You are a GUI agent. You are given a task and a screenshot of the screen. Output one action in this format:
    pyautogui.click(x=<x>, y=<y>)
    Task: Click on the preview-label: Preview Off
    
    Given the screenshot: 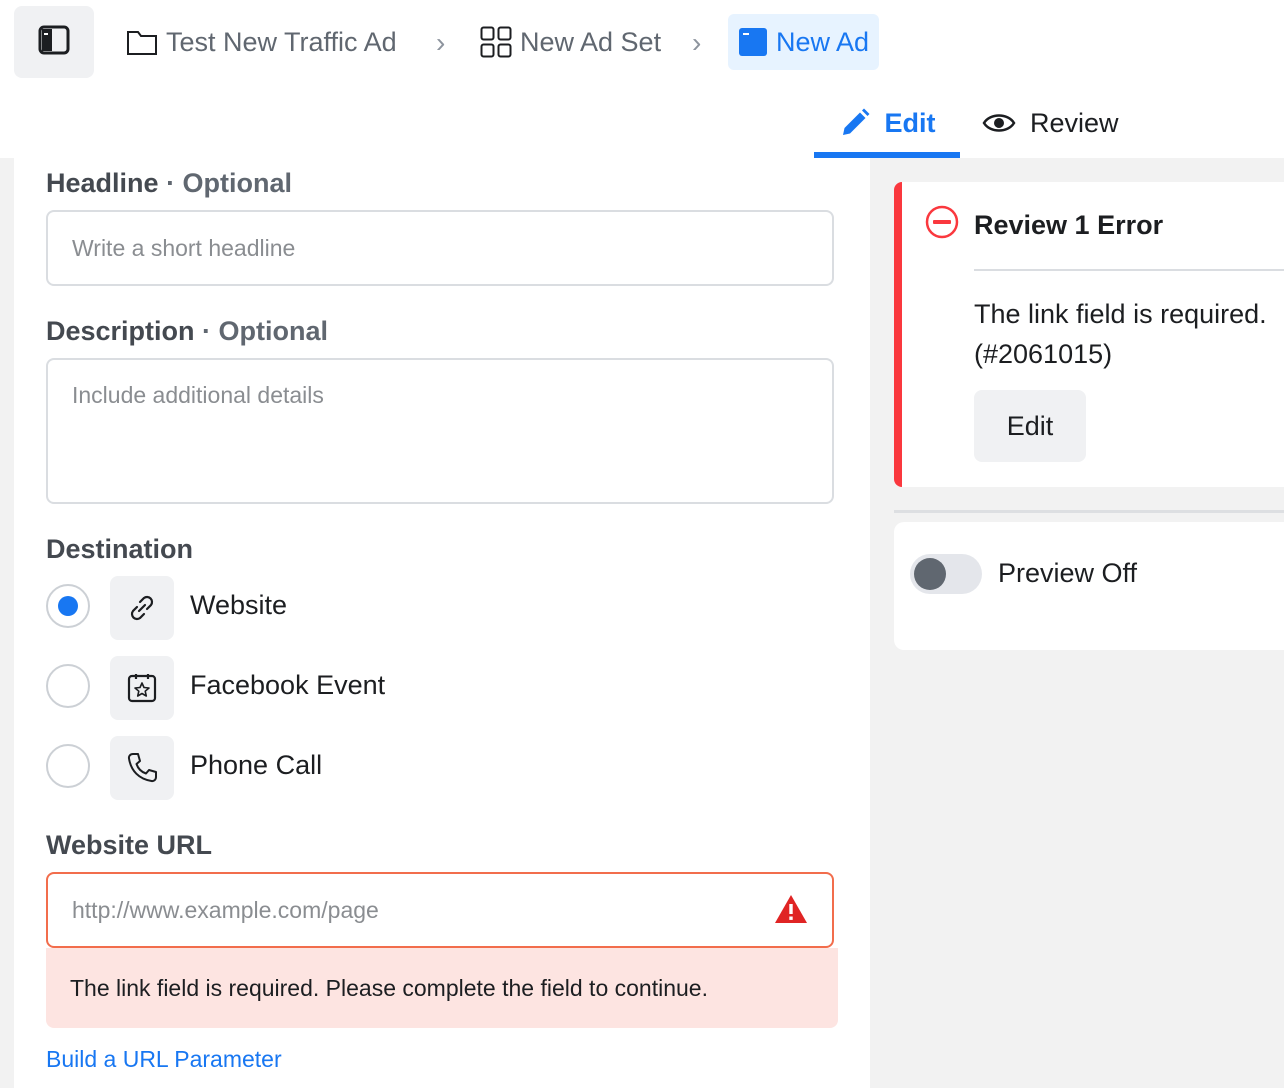 What is the action you would take?
    pyautogui.click(x=1068, y=573)
    